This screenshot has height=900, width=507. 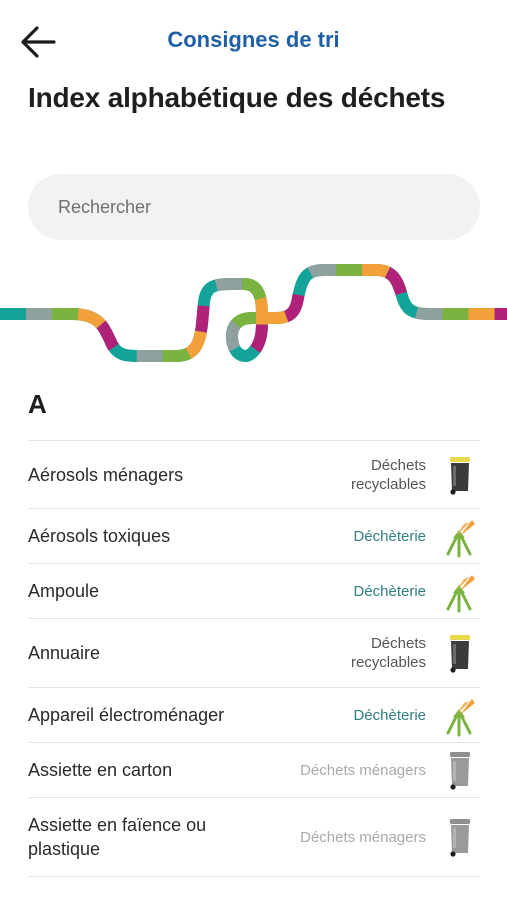 I want to click on item-name: Aérosols ménagers, so click(x=106, y=474).